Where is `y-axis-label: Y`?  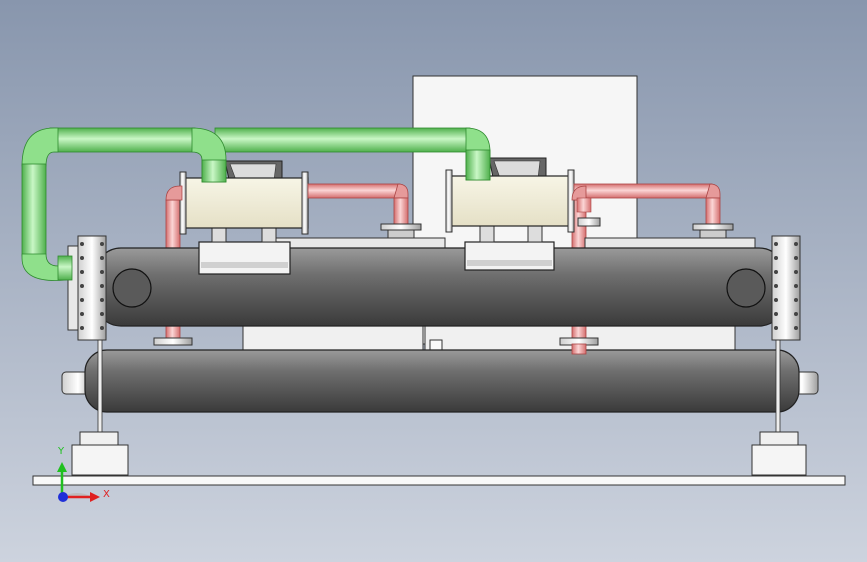 y-axis-label: Y is located at coordinates (61, 451).